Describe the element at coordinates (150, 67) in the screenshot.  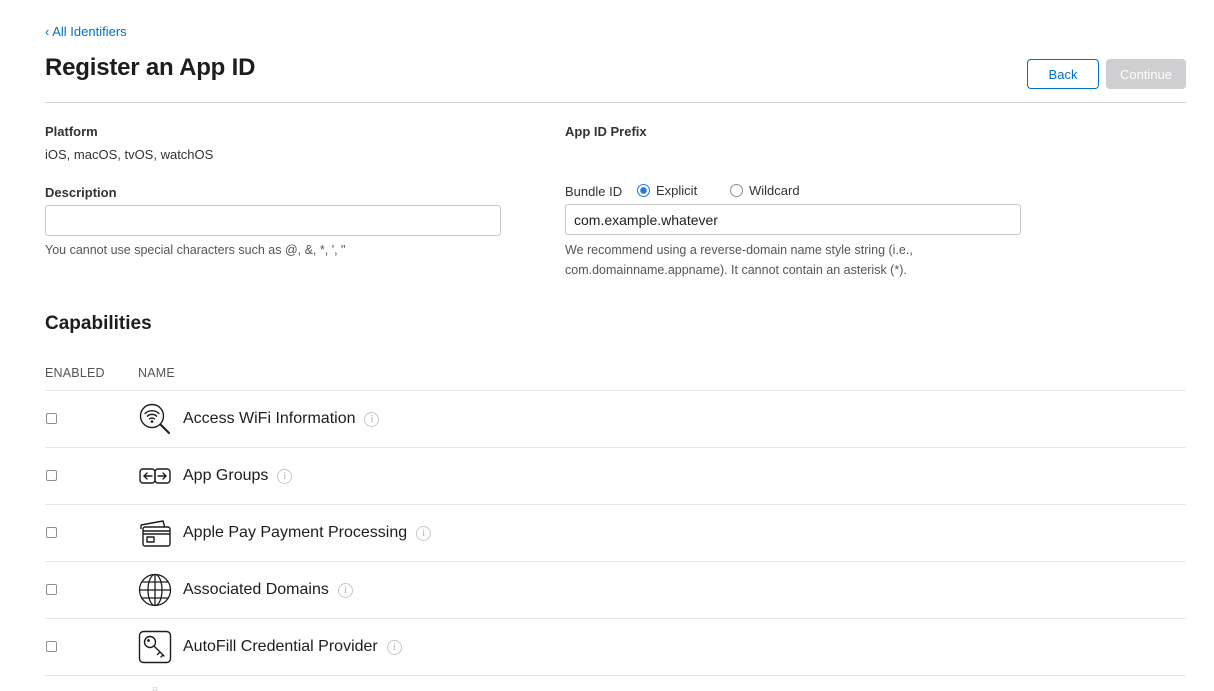
I see `page-title: Register an App ID` at that location.